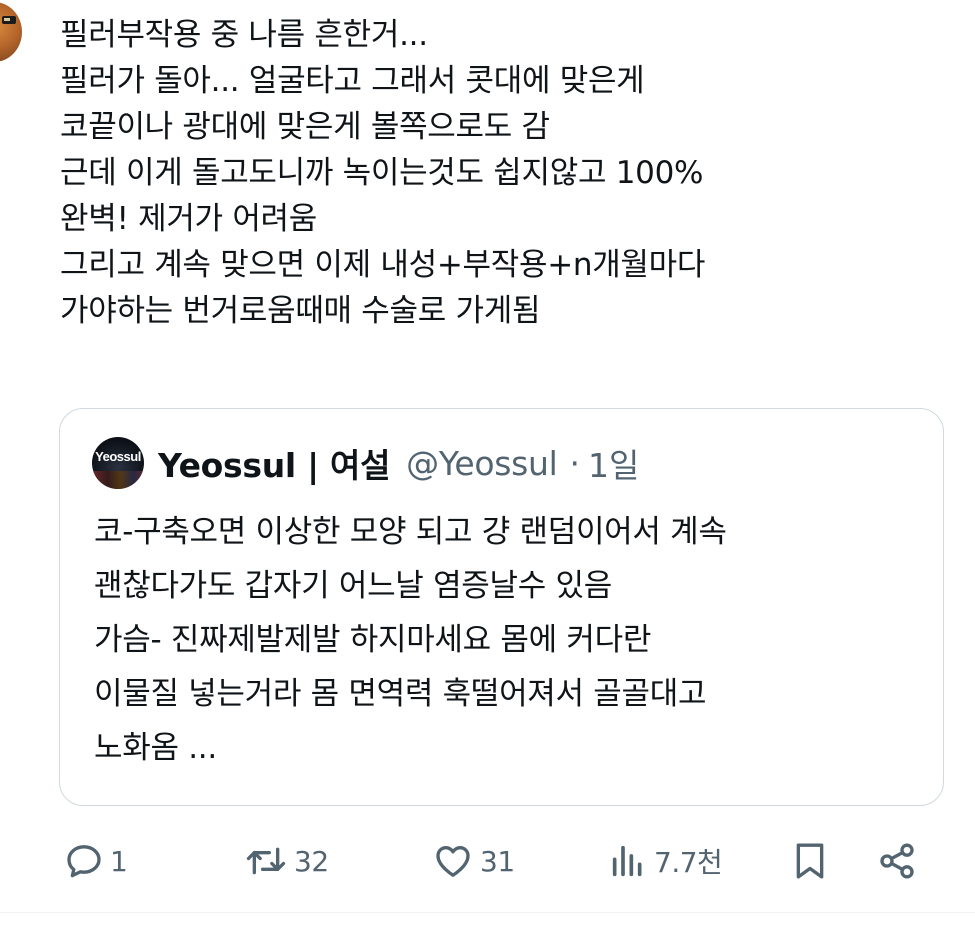  I want to click on post-line: 근데 이게 돌고도니까 녹이는것도 쉽지않고 100%, so click(382, 173).